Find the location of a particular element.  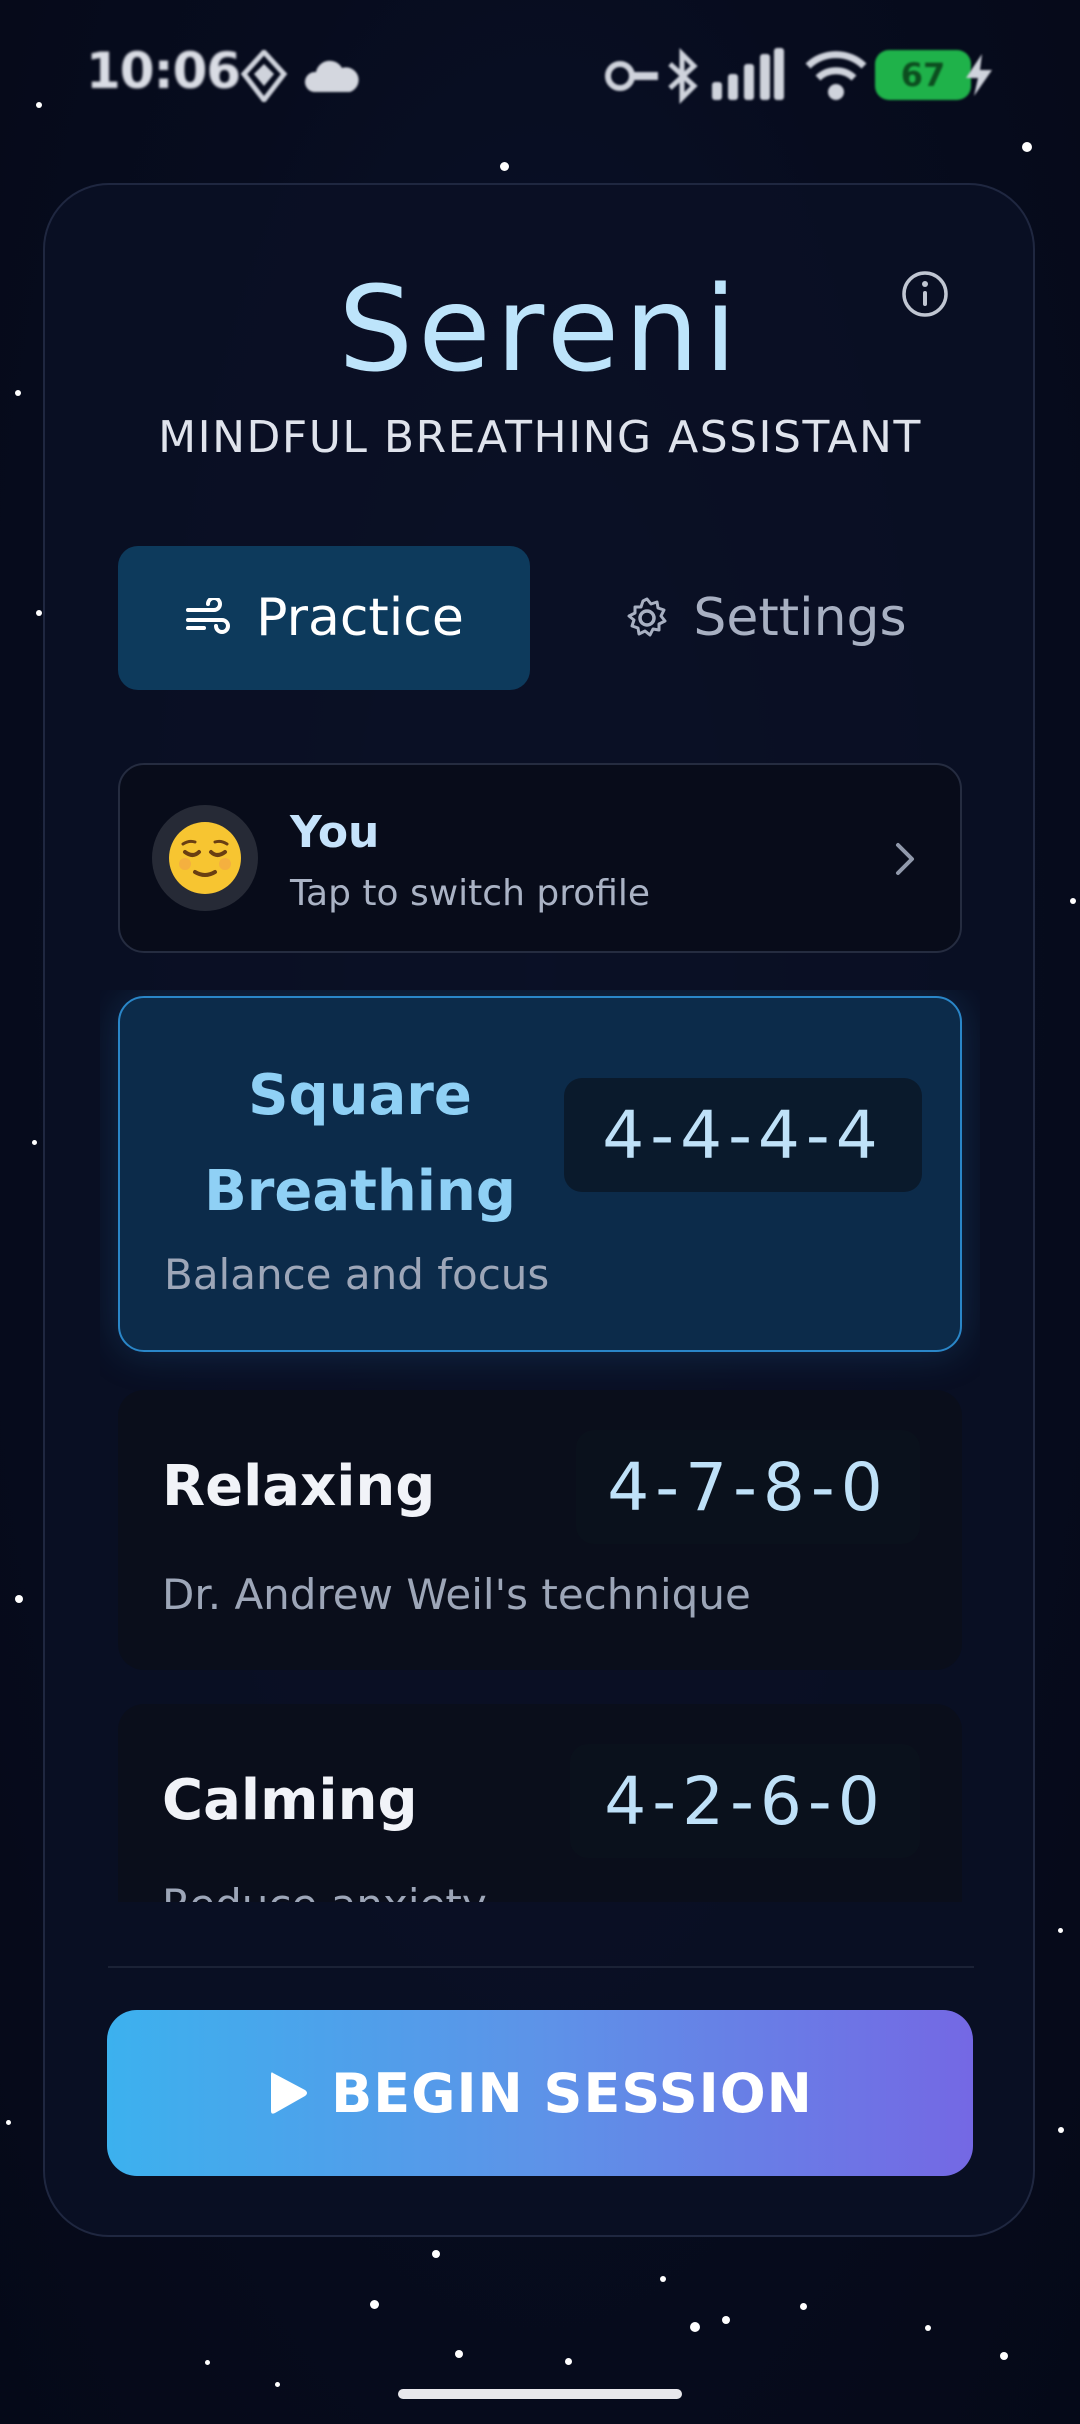

technique-name: Square Breathing is located at coordinates (360, 1143).